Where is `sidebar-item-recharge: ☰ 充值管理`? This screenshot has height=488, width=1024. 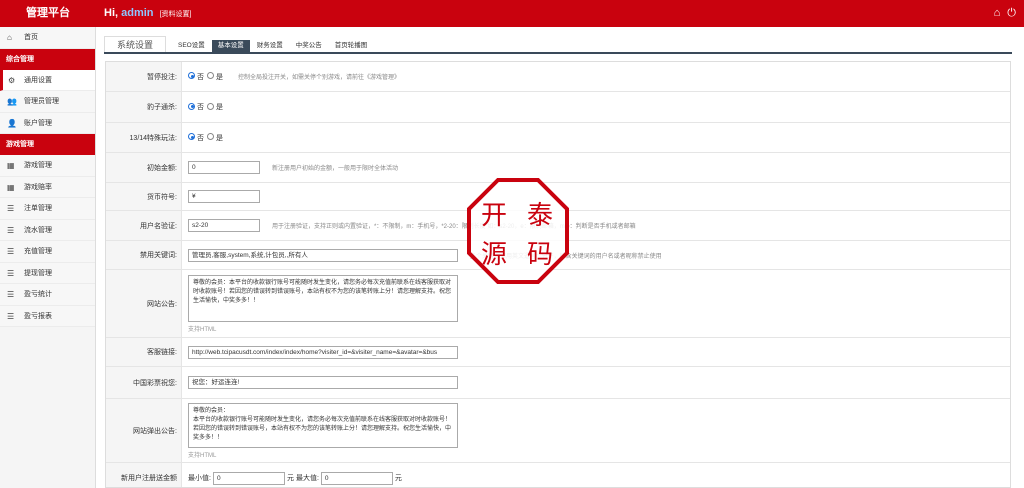 sidebar-item-recharge: ☰ 充值管理 is located at coordinates (47, 252).